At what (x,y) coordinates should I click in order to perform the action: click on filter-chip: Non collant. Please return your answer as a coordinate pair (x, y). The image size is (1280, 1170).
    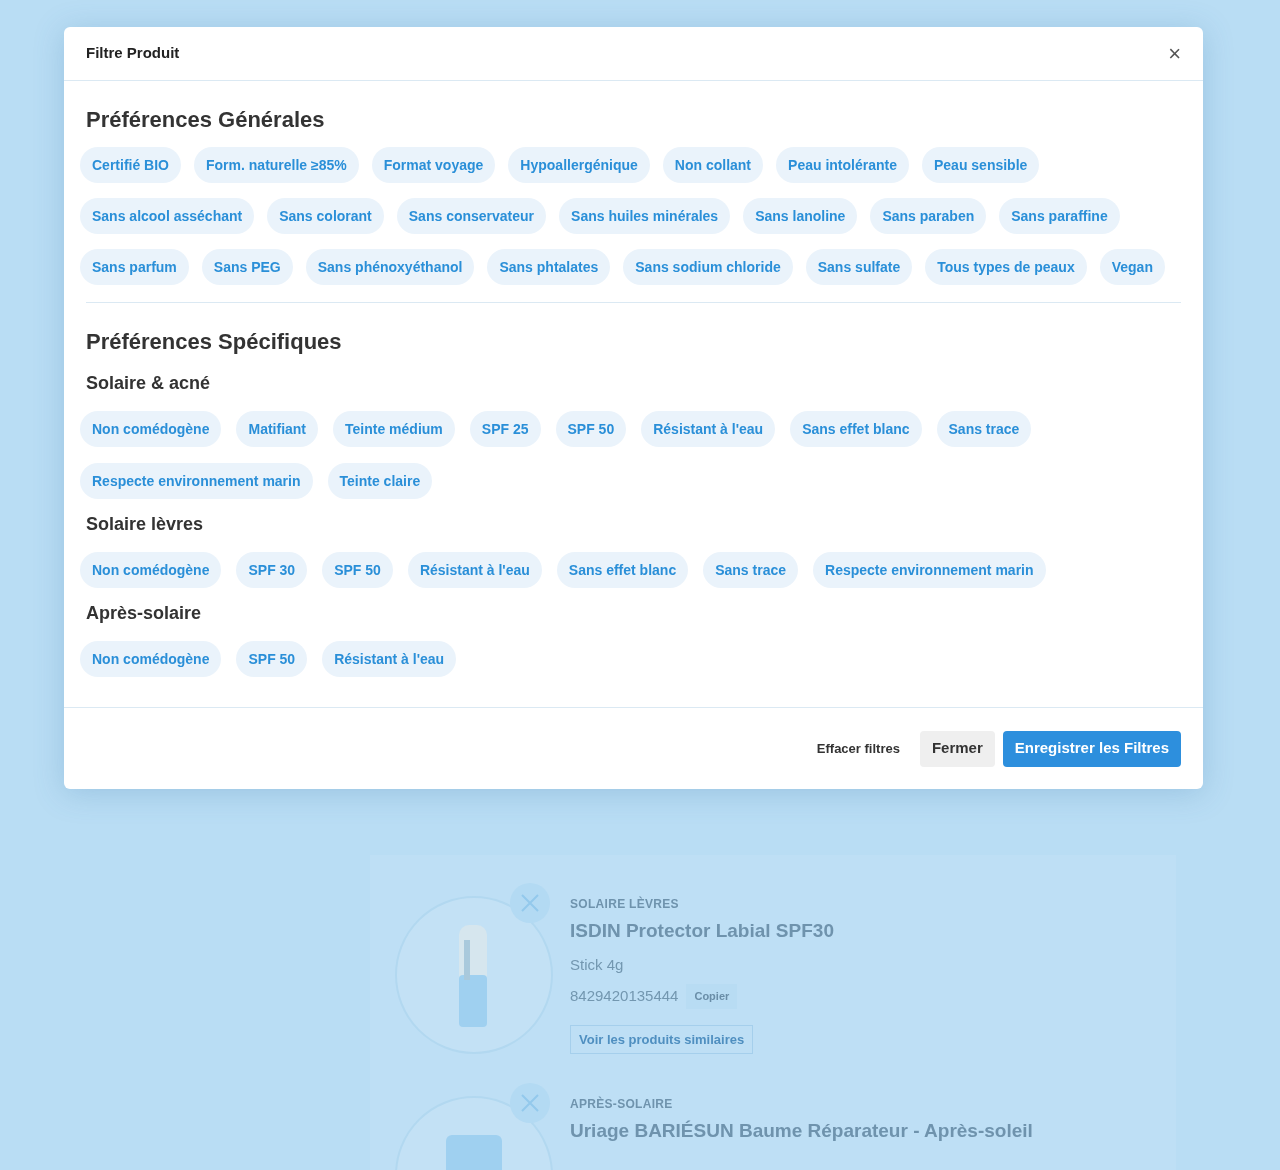
    Looking at the image, I should click on (713, 165).